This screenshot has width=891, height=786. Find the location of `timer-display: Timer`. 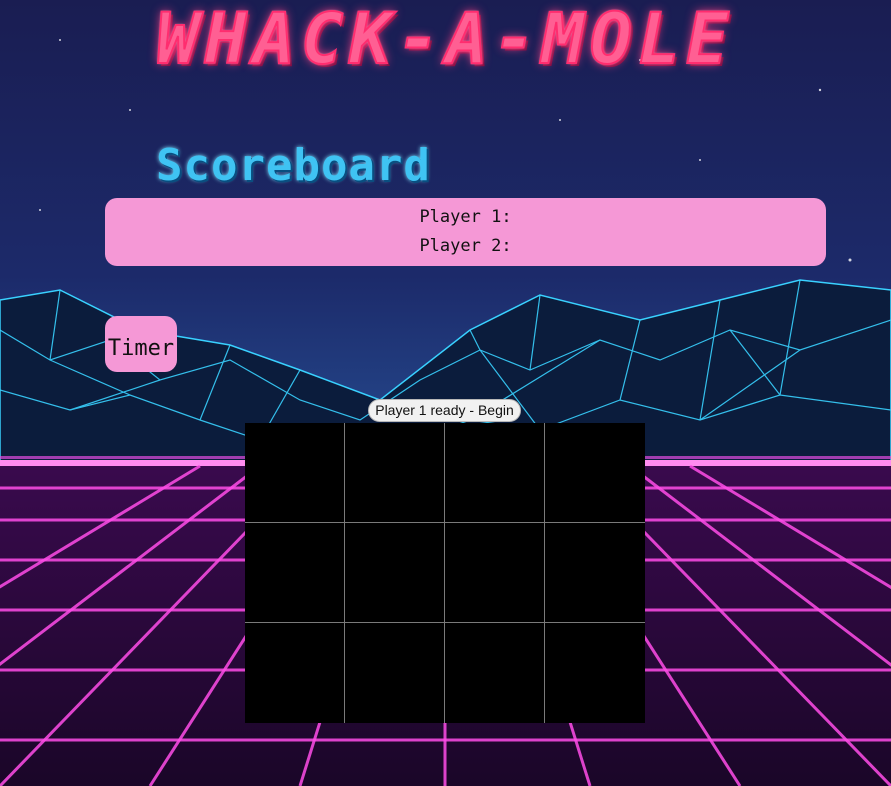

timer-display: Timer is located at coordinates (141, 344).